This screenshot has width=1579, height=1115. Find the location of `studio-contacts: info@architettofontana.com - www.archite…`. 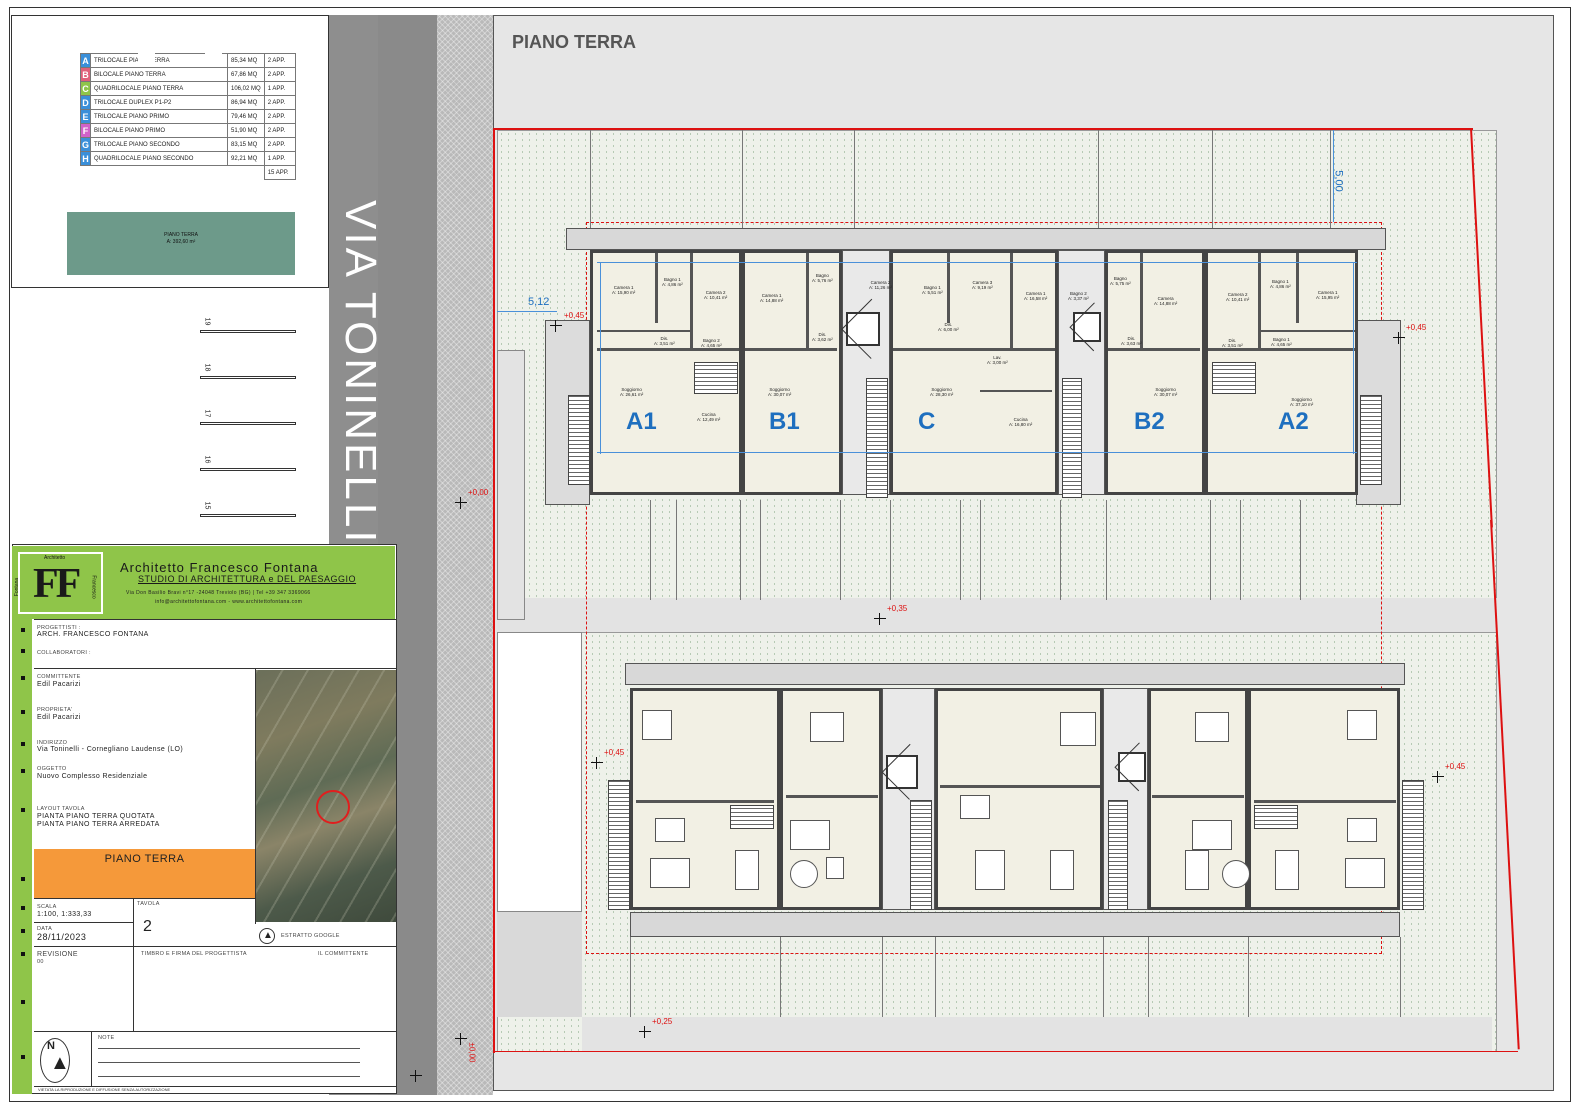

studio-contacts: info@architettofontana.com - www.archite… is located at coordinates (229, 602).